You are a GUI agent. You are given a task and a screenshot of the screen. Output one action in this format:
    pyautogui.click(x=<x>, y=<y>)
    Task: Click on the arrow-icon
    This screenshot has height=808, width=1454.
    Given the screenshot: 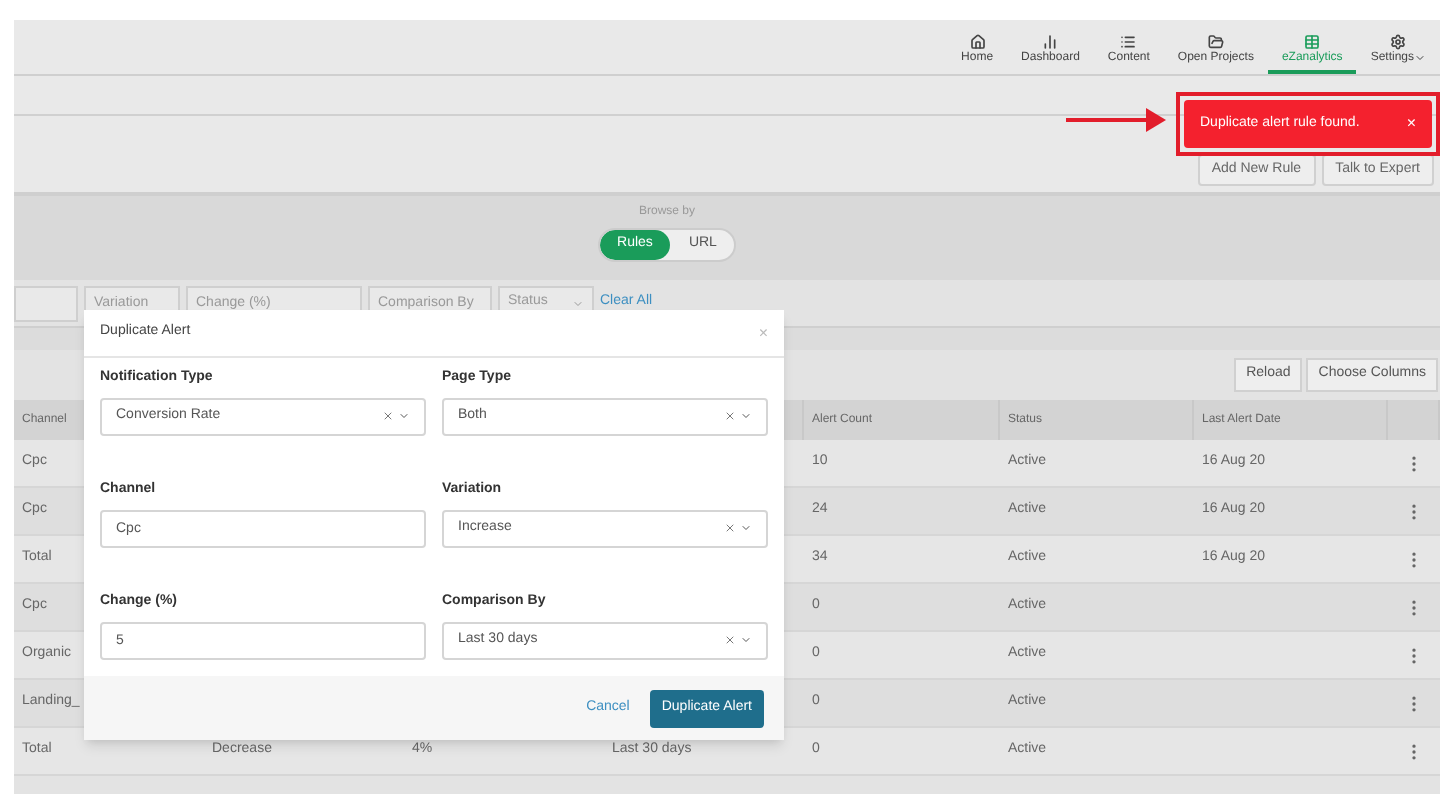 What is the action you would take?
    pyautogui.click(x=1116, y=120)
    